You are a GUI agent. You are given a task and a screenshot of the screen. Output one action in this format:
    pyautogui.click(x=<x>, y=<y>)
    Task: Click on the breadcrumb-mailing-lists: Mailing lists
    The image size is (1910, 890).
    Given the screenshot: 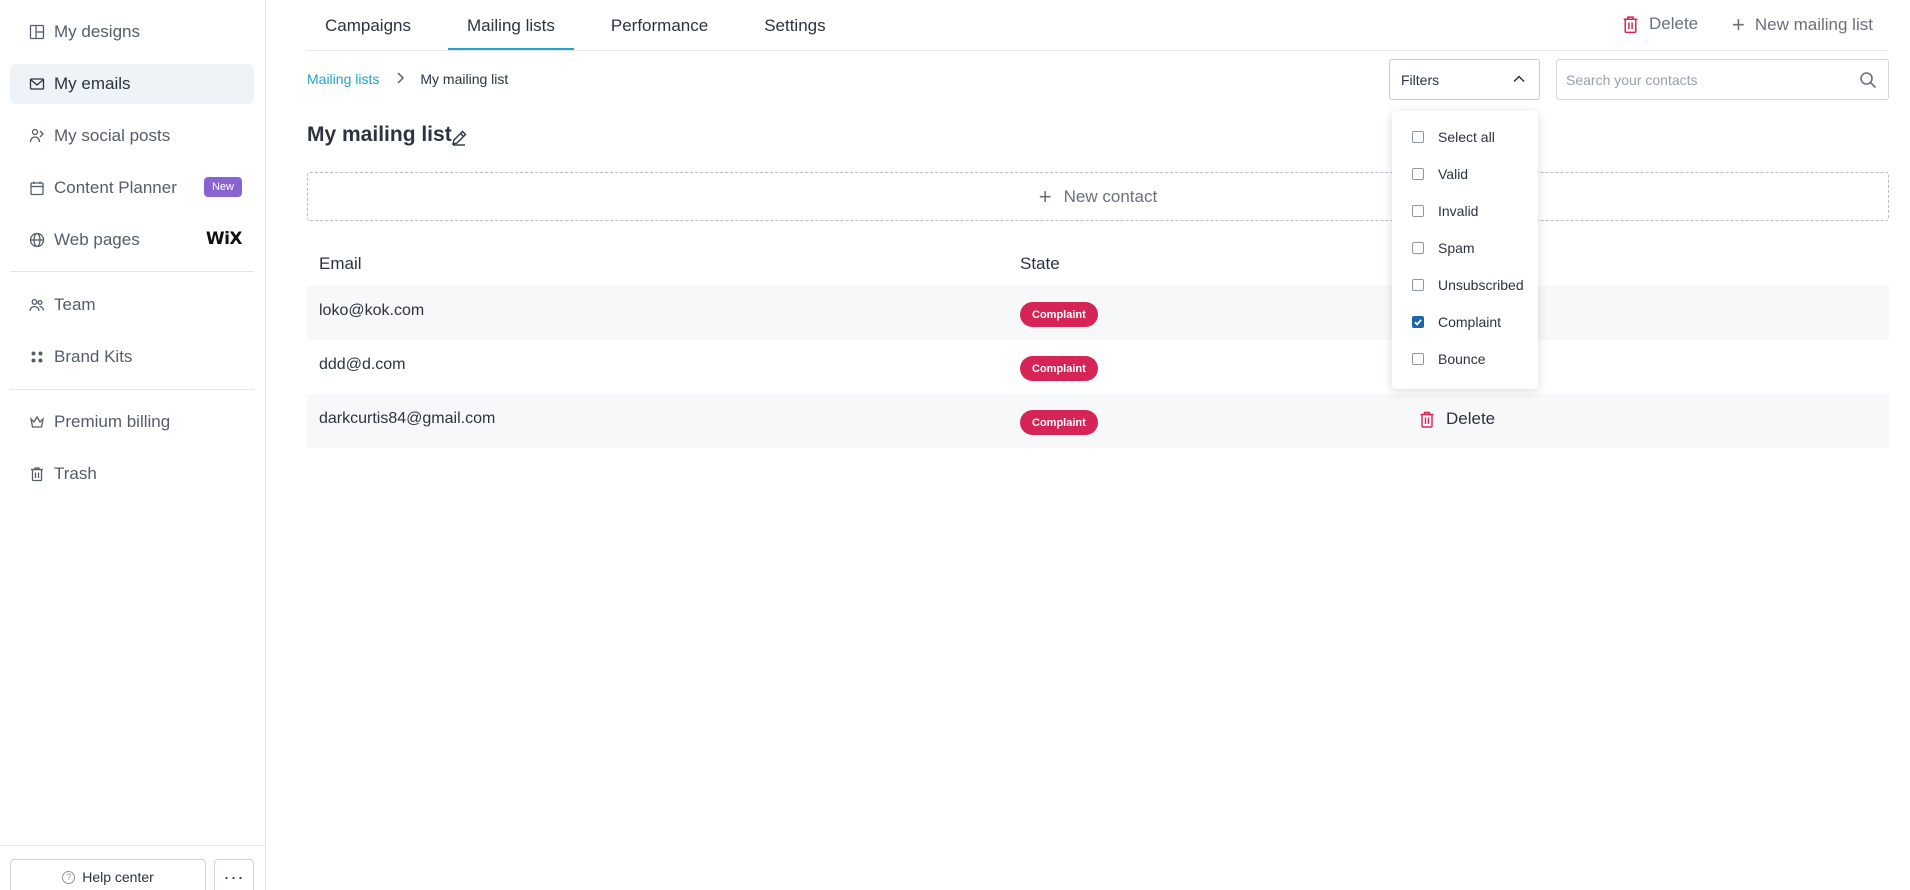 What is the action you would take?
    pyautogui.click(x=343, y=79)
    